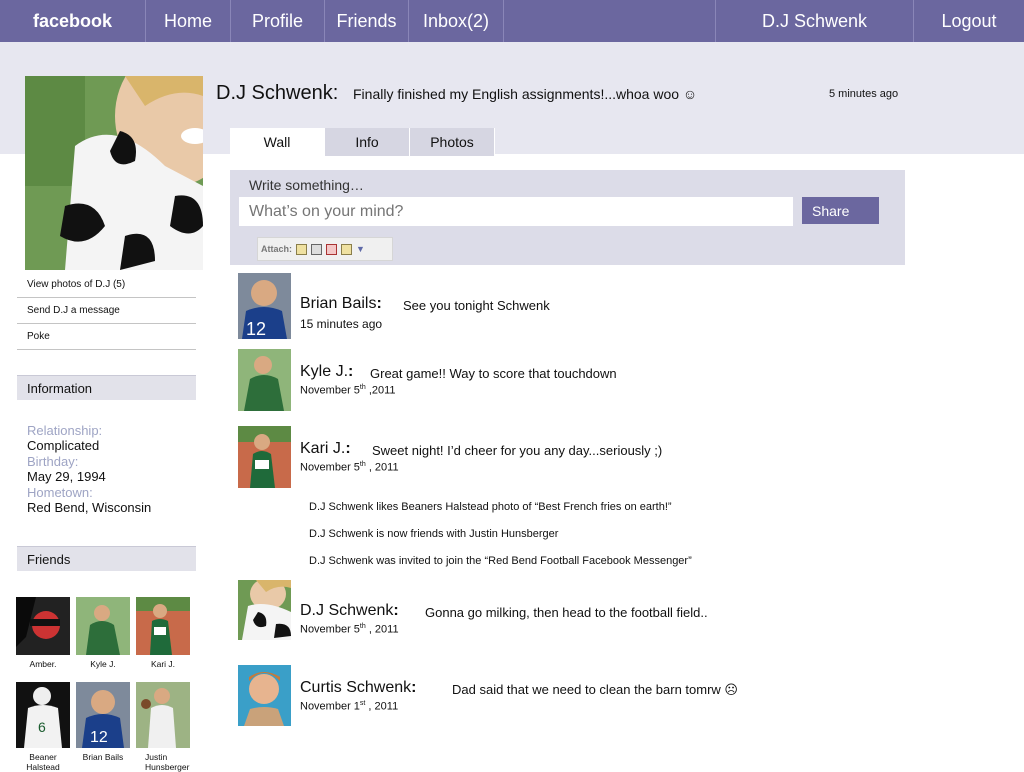 The image size is (1024, 772). What do you see at coordinates (103, 664) in the screenshot?
I see `friend-name: Kyle J.` at bounding box center [103, 664].